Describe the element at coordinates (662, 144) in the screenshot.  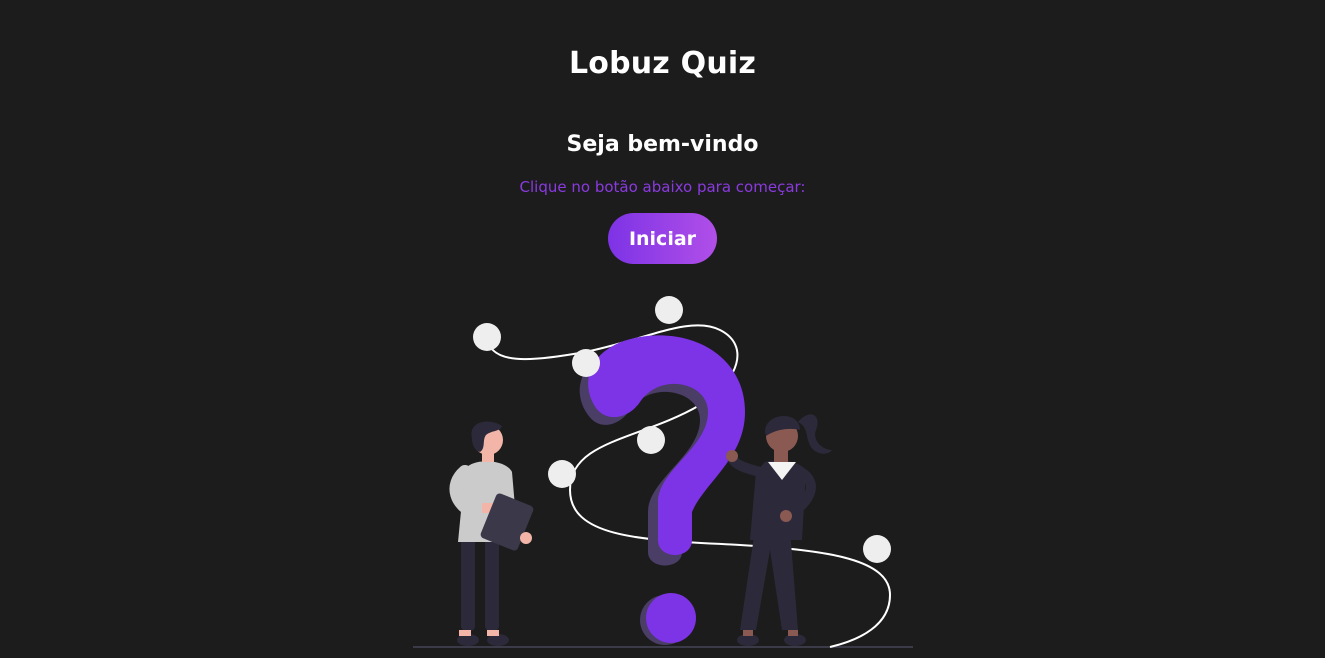
I see `welcome-heading: Seja bem-vindo` at that location.